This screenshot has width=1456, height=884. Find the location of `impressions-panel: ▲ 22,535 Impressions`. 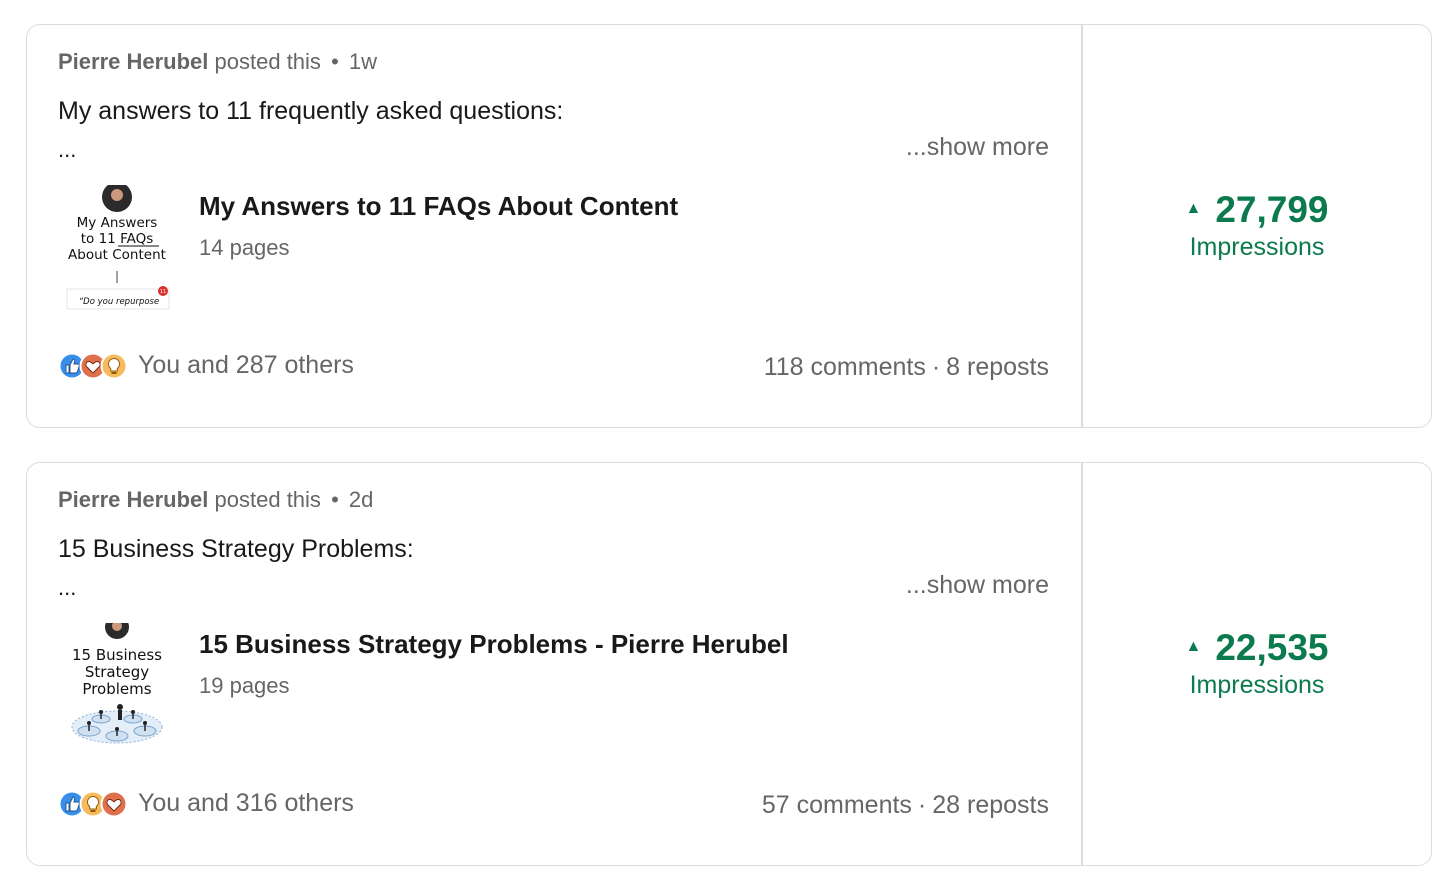

impressions-panel: ▲ 22,535 Impressions is located at coordinates (1257, 664).